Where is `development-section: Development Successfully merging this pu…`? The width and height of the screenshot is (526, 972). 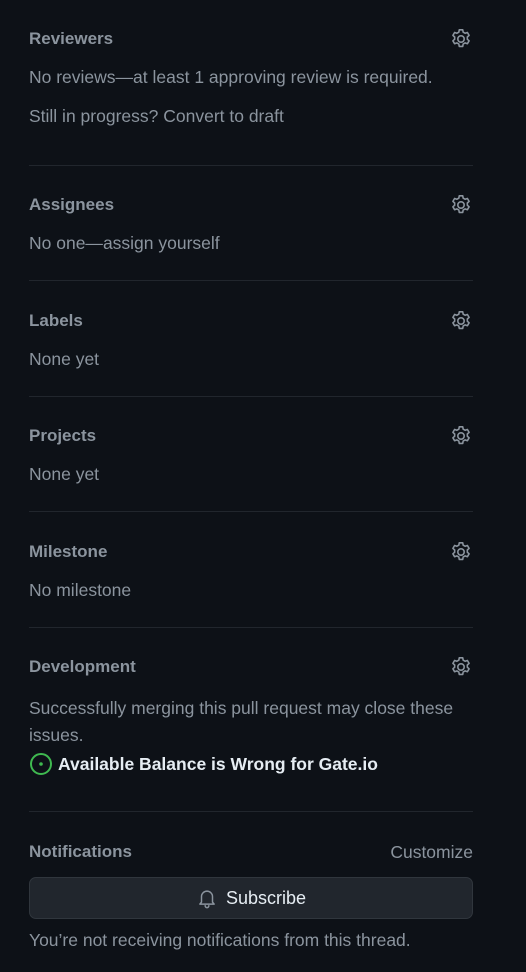 development-section: Development Successfully merging this pu… is located at coordinates (251, 722).